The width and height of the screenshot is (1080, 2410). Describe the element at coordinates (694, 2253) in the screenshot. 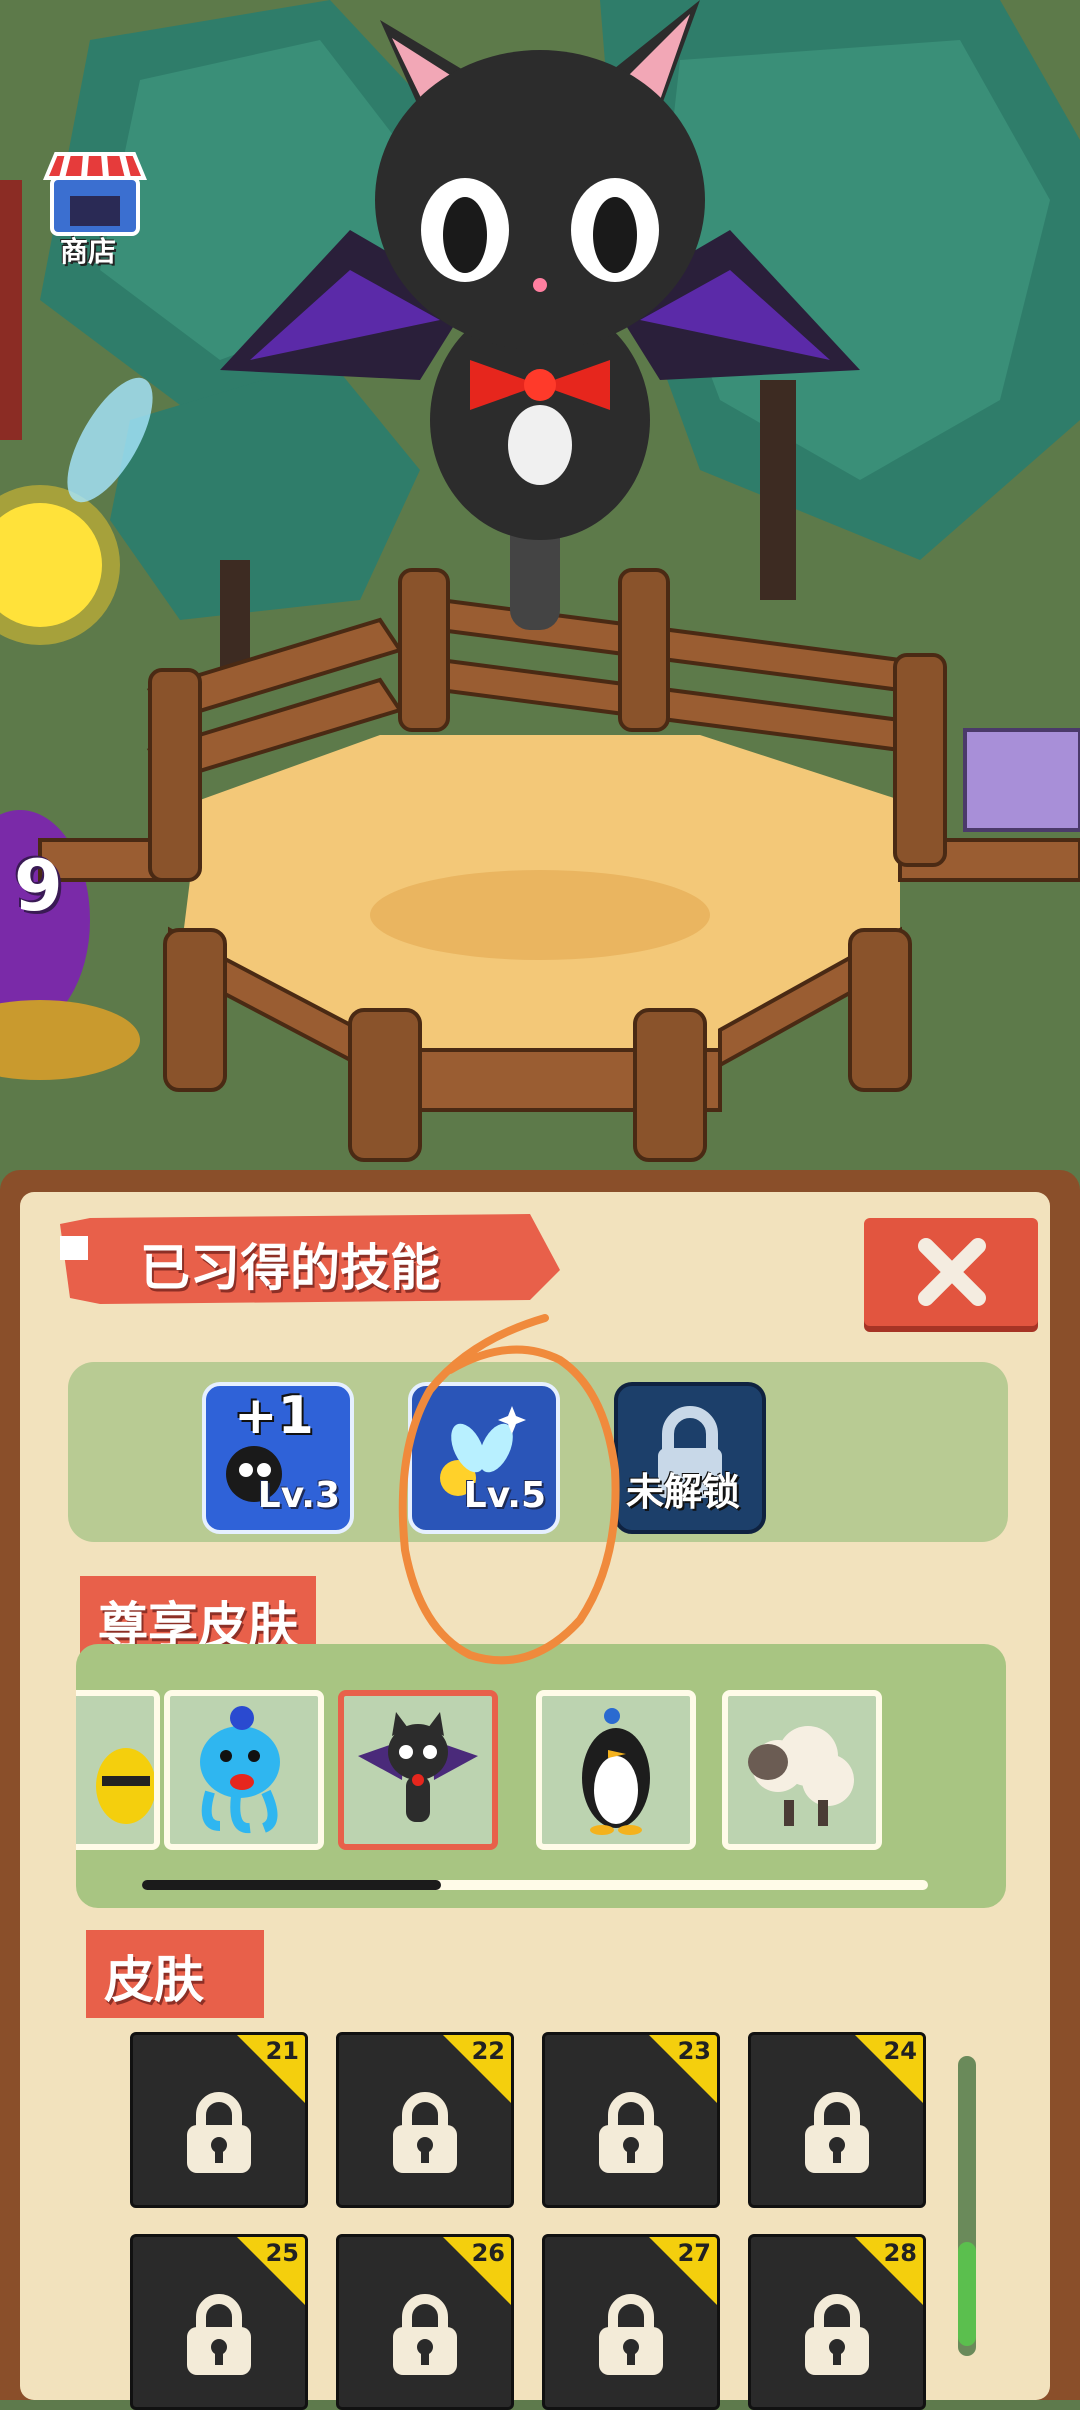

I see `unlock-level: 27` at that location.